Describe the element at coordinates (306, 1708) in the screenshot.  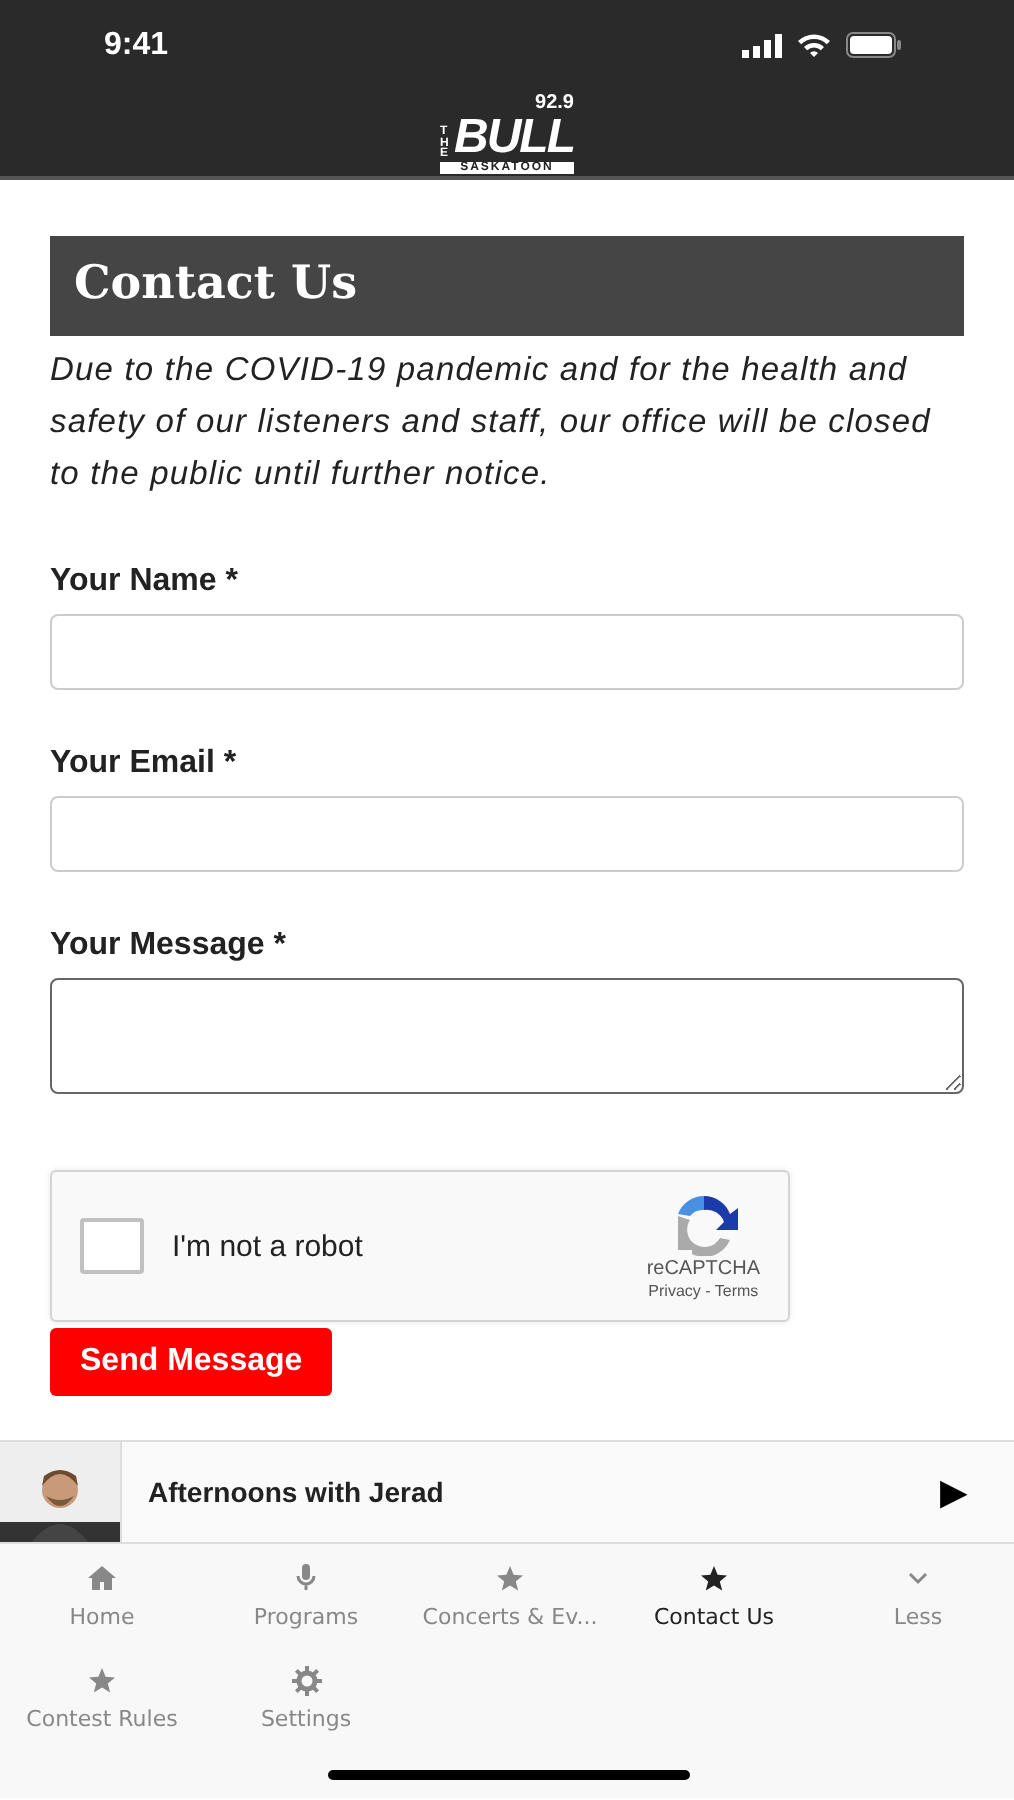
I see `tab-item: Settings` at that location.